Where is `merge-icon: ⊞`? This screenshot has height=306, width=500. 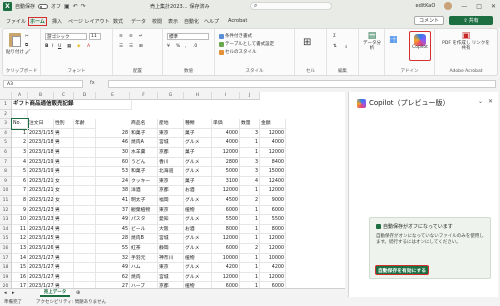 merge-icon: ⊞ is located at coordinates (141, 46).